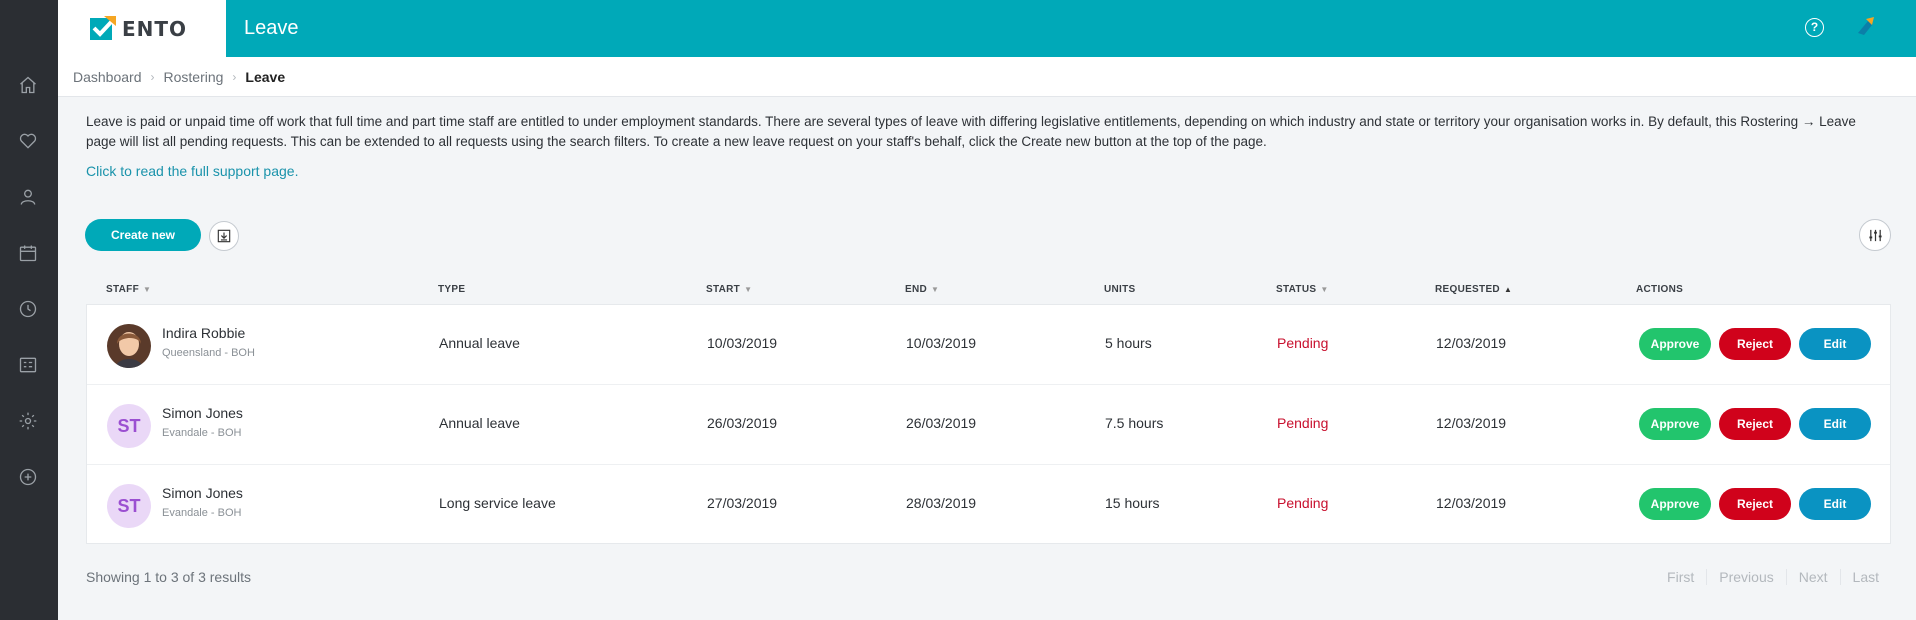 The width and height of the screenshot is (1916, 620). What do you see at coordinates (1120, 289) in the screenshot?
I see `column-units: UNITS` at bounding box center [1120, 289].